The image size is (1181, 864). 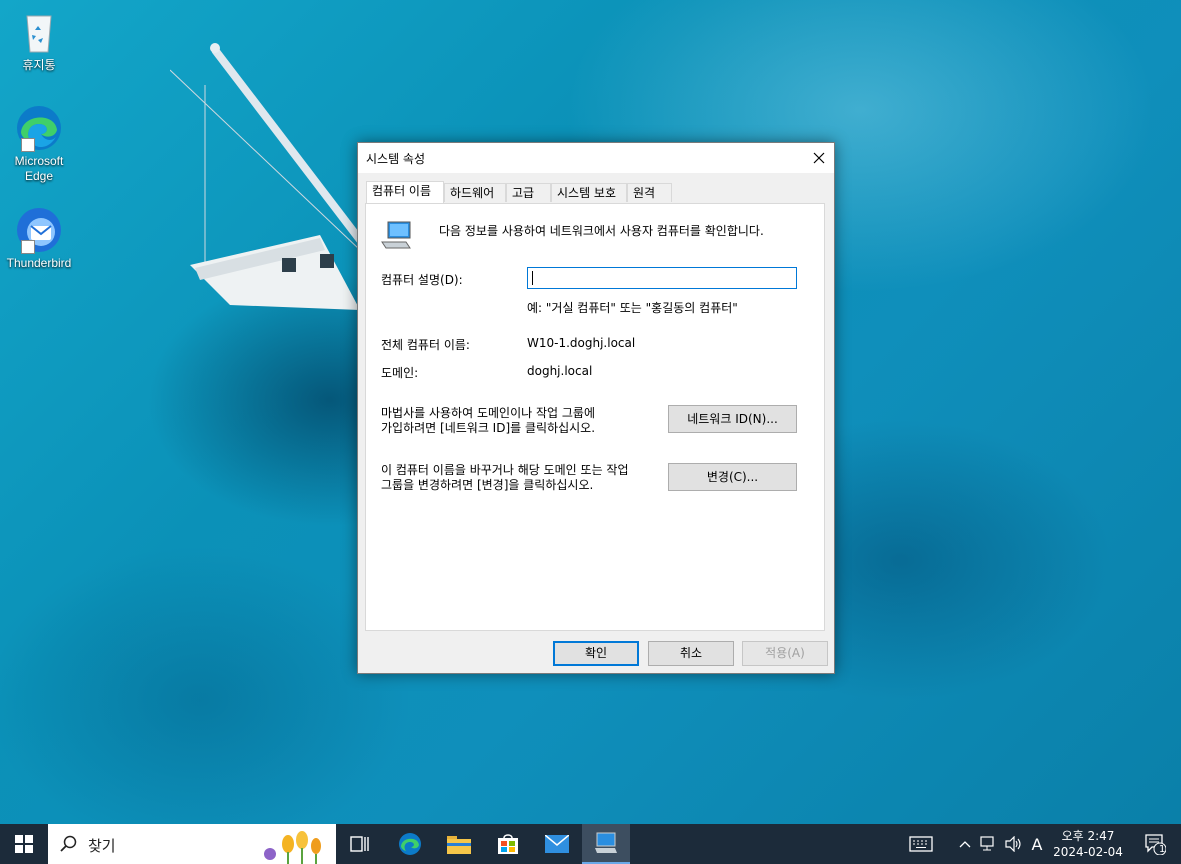 I want to click on start-button, so click(x=24, y=844).